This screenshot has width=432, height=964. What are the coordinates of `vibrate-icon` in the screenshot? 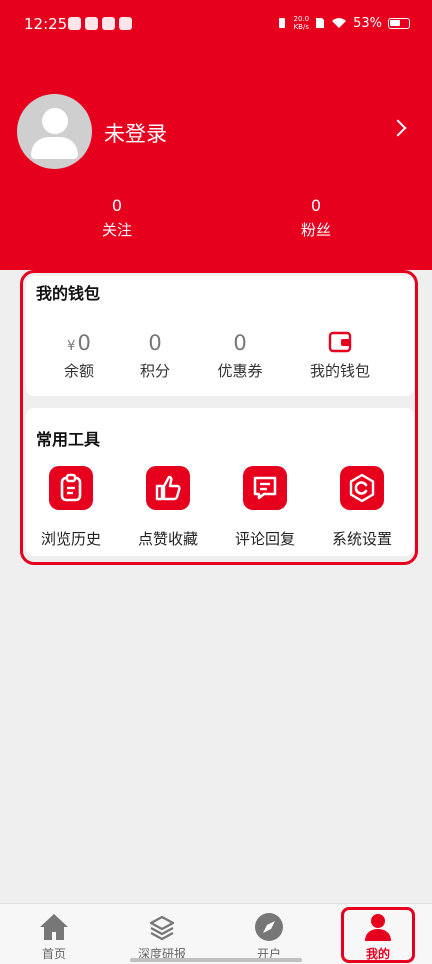 It's located at (281, 23).